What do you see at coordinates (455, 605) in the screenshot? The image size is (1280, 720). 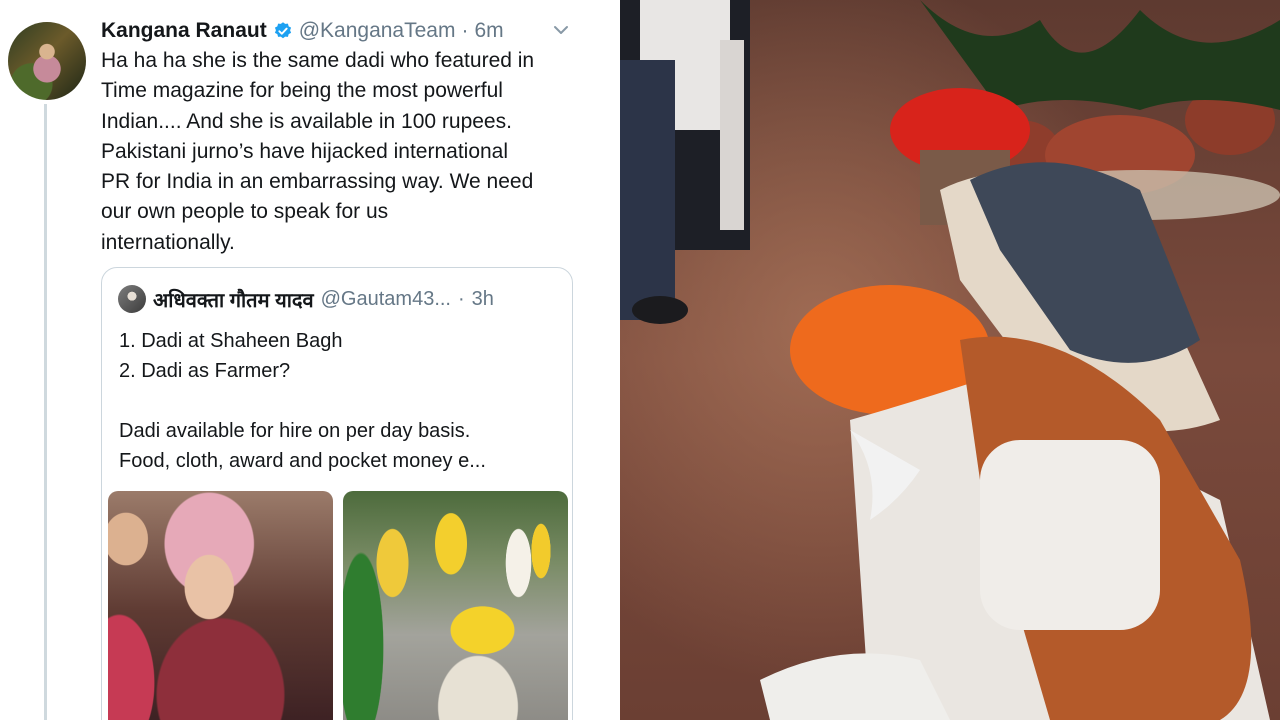 I see `quoted-photo-farmer-march` at bounding box center [455, 605].